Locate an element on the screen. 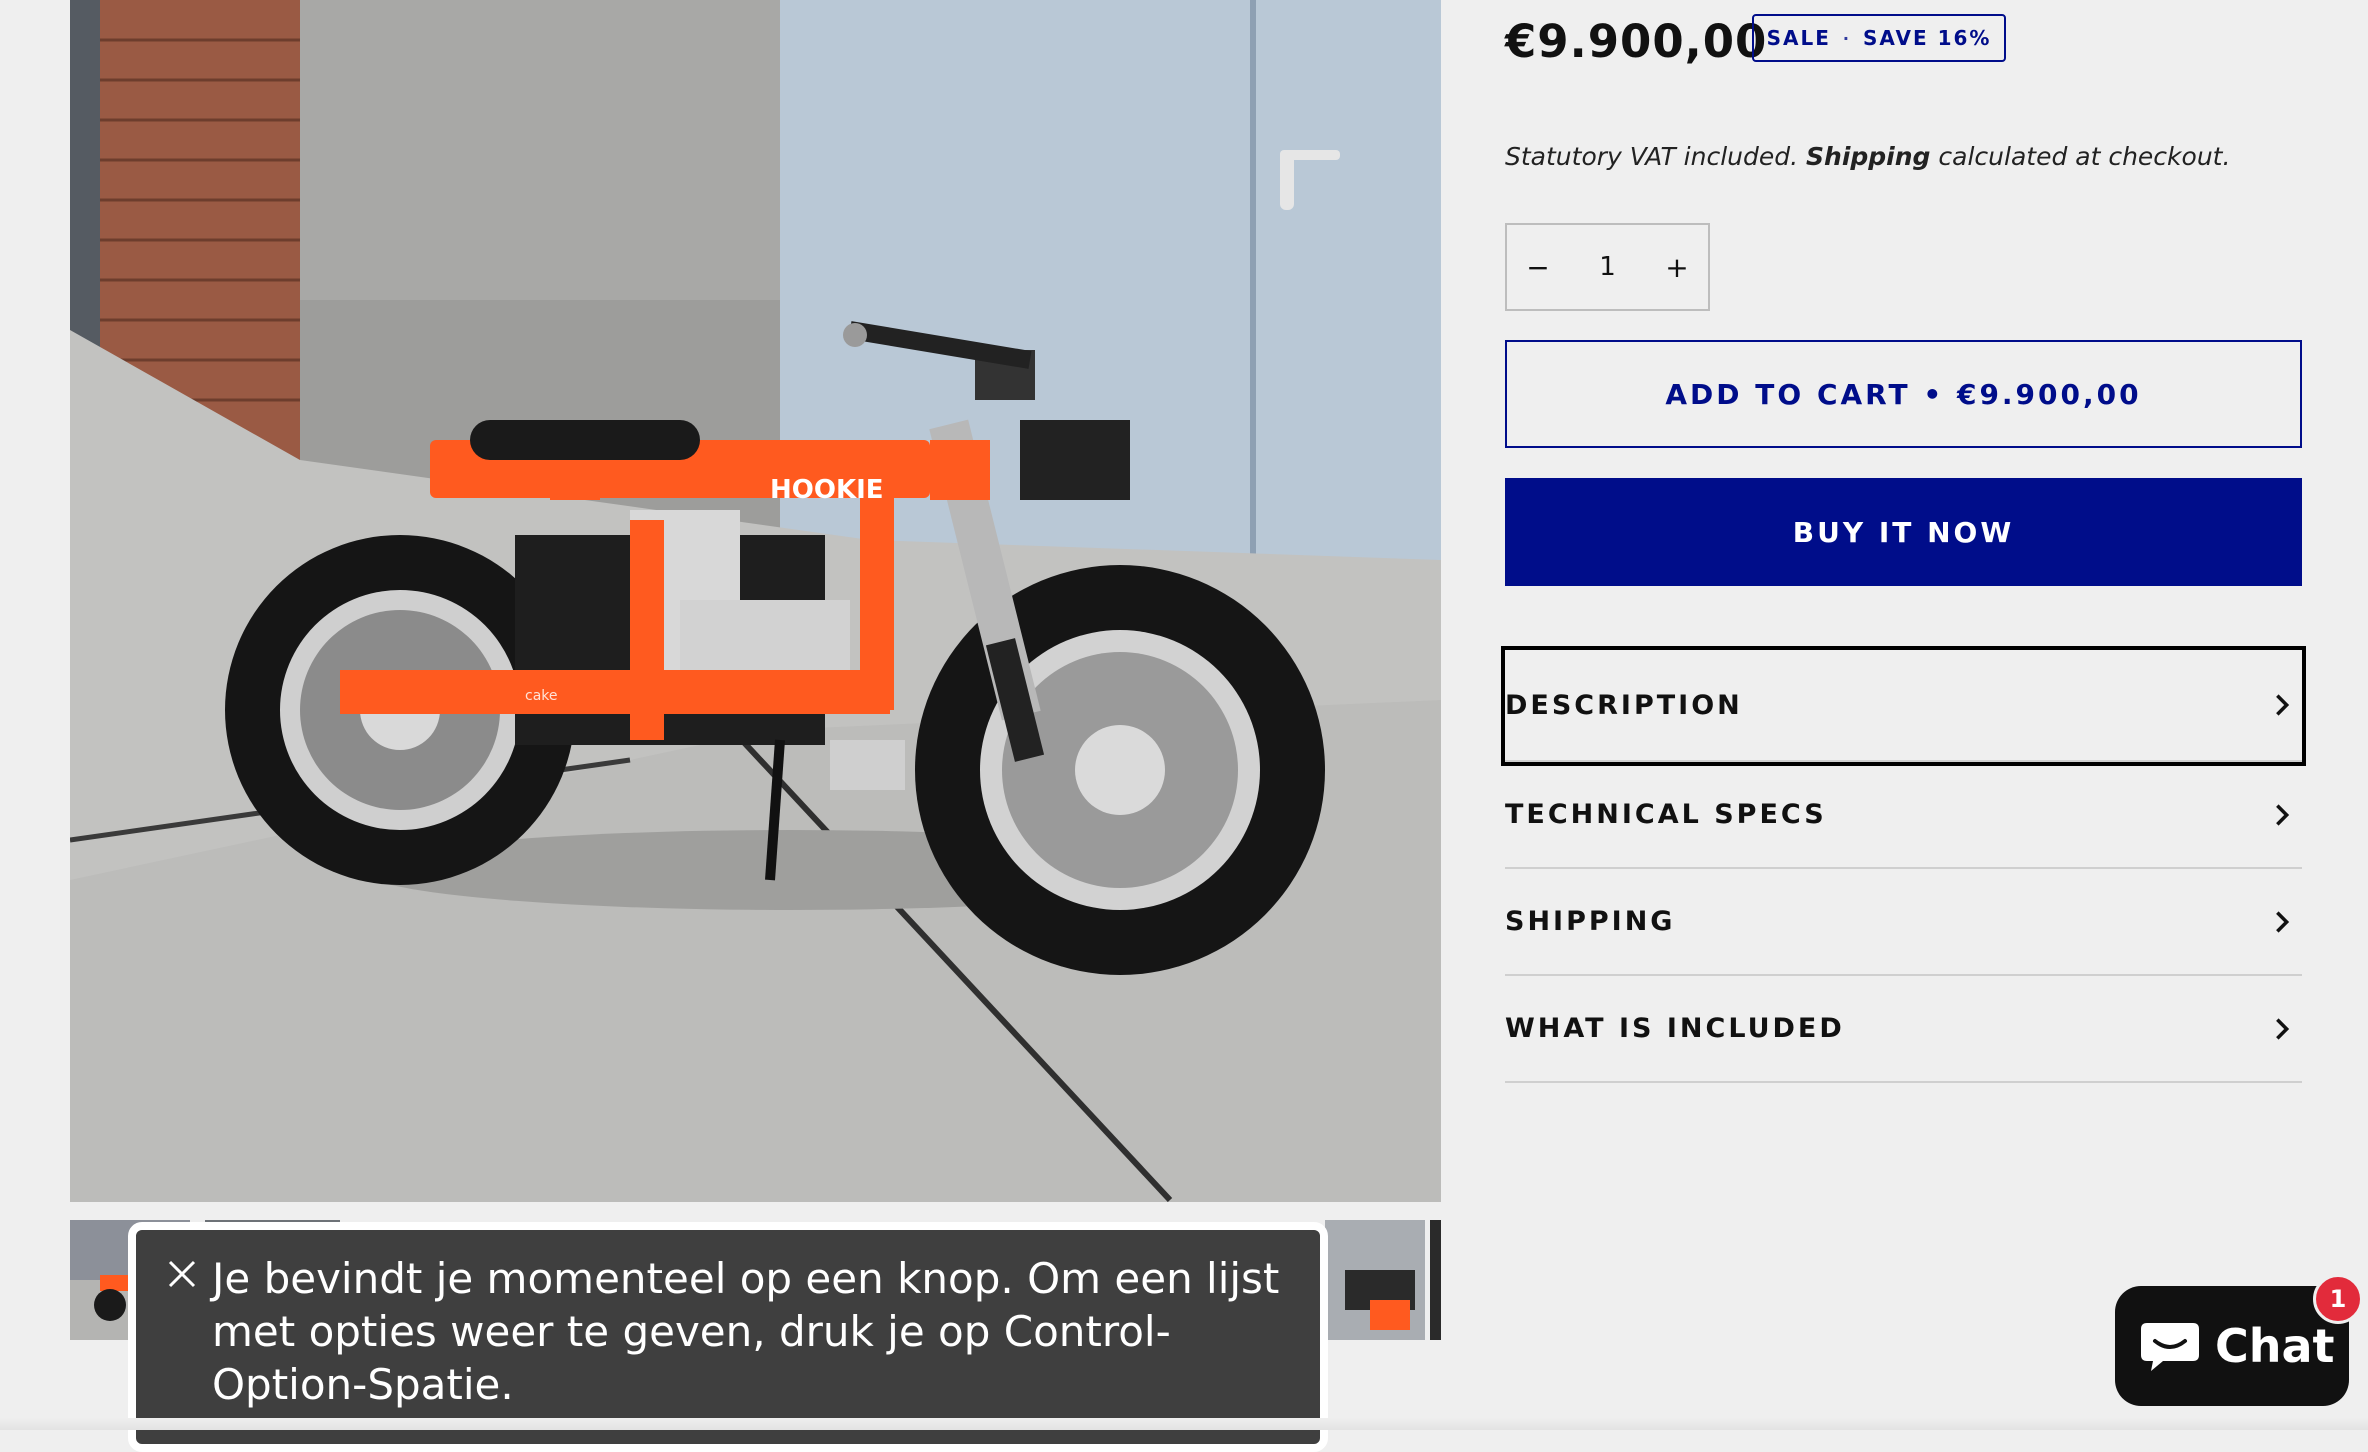  sale-label: SALE is located at coordinates (1798, 38).